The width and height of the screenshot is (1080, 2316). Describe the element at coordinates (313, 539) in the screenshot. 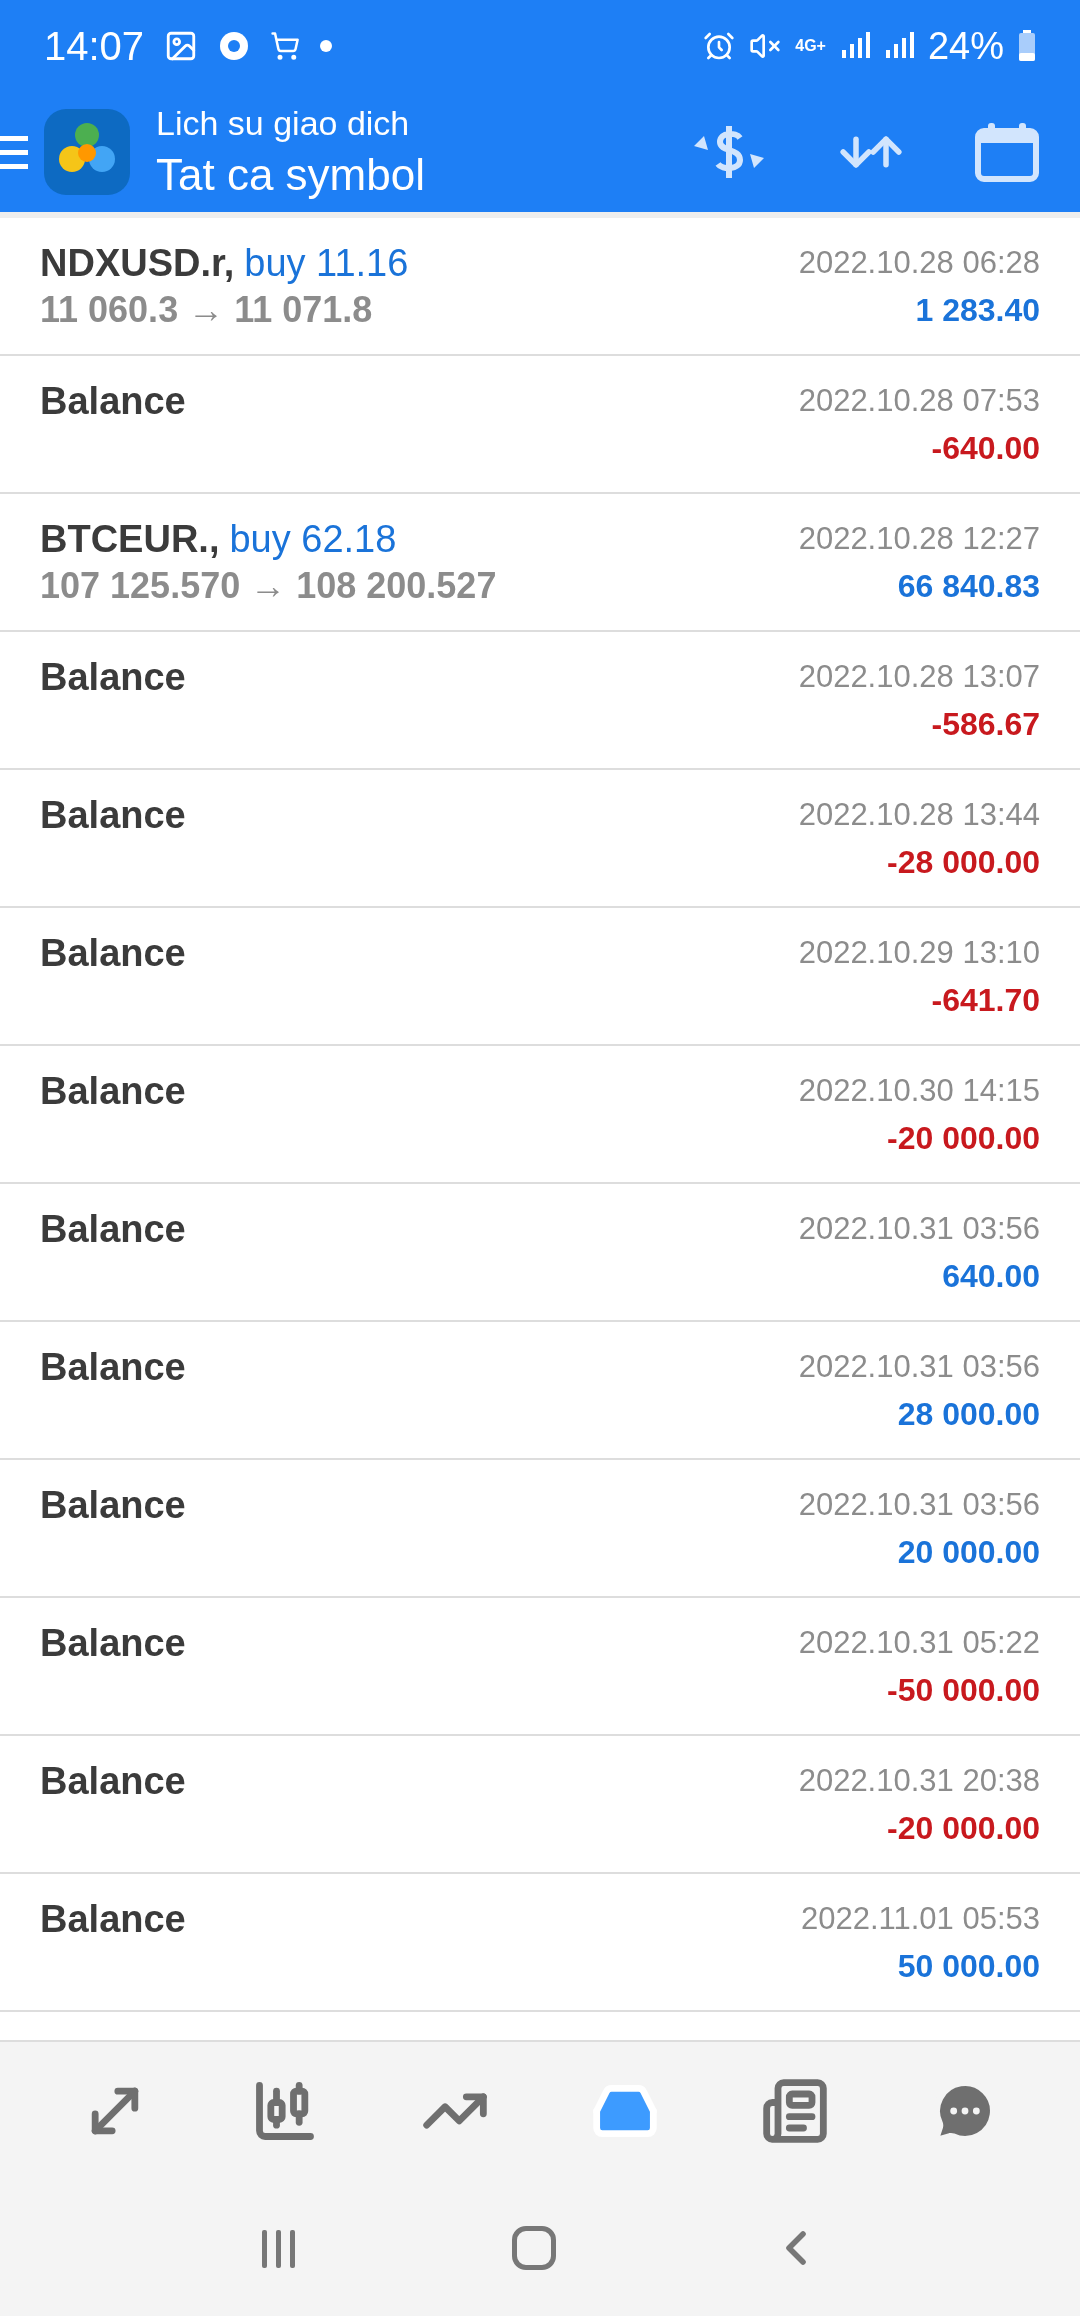

I see `order-info: buy 62.18` at that location.